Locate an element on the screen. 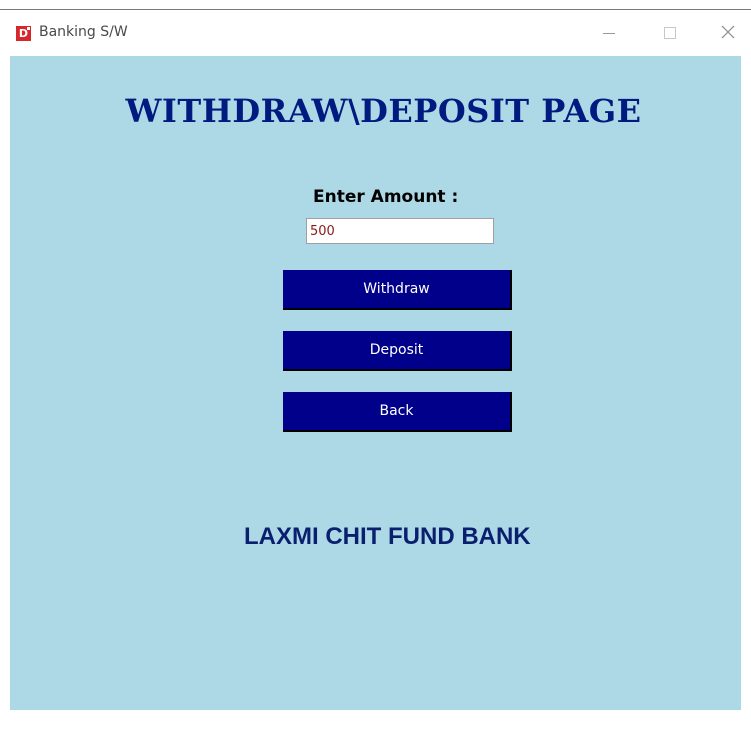 The width and height of the screenshot is (751, 738). maximize-button is located at coordinates (670, 33).